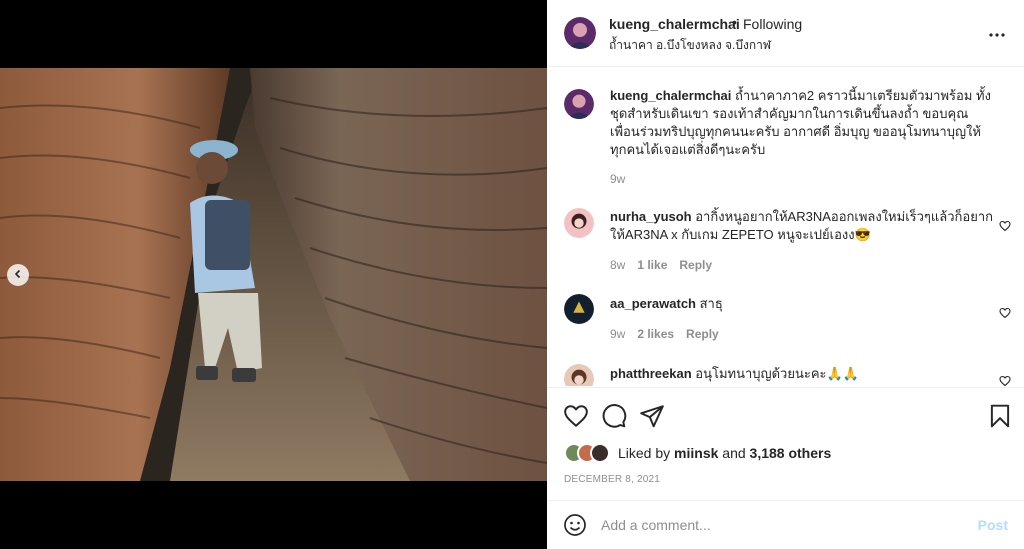 The width and height of the screenshot is (1024, 549). Describe the element at coordinates (674, 24) in the screenshot. I see `author-username: kueng_chalermchai` at that location.